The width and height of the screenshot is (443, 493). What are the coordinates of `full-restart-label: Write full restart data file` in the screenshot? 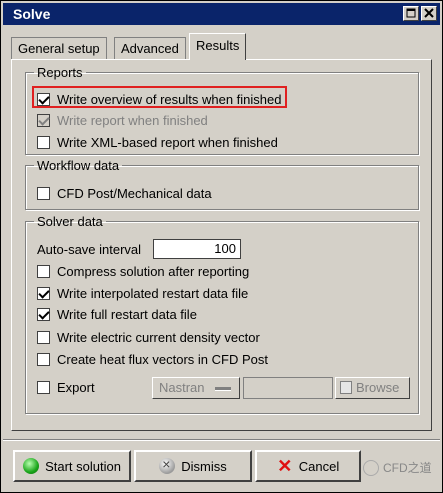 It's located at (127, 314).